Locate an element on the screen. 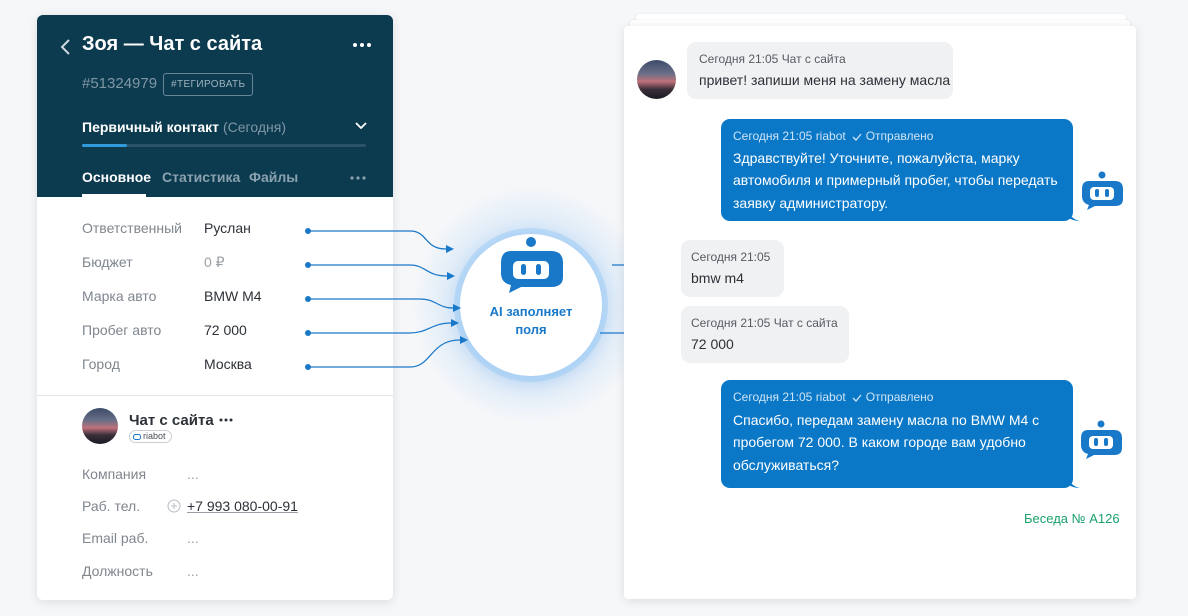 The image size is (1188, 616). field-value: 0 ₽ is located at coordinates (214, 262).